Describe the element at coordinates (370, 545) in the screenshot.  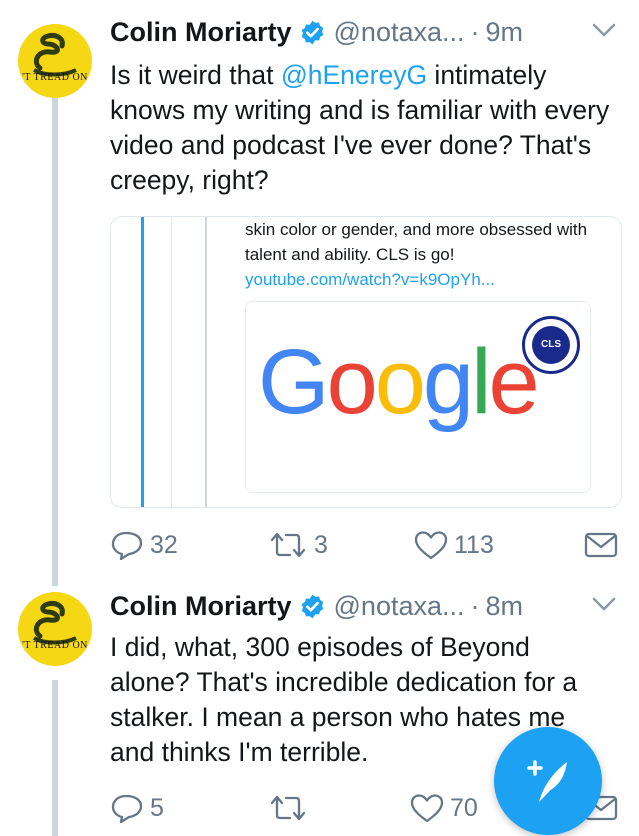
I see `tweet-actions: 32 3 113` at that location.